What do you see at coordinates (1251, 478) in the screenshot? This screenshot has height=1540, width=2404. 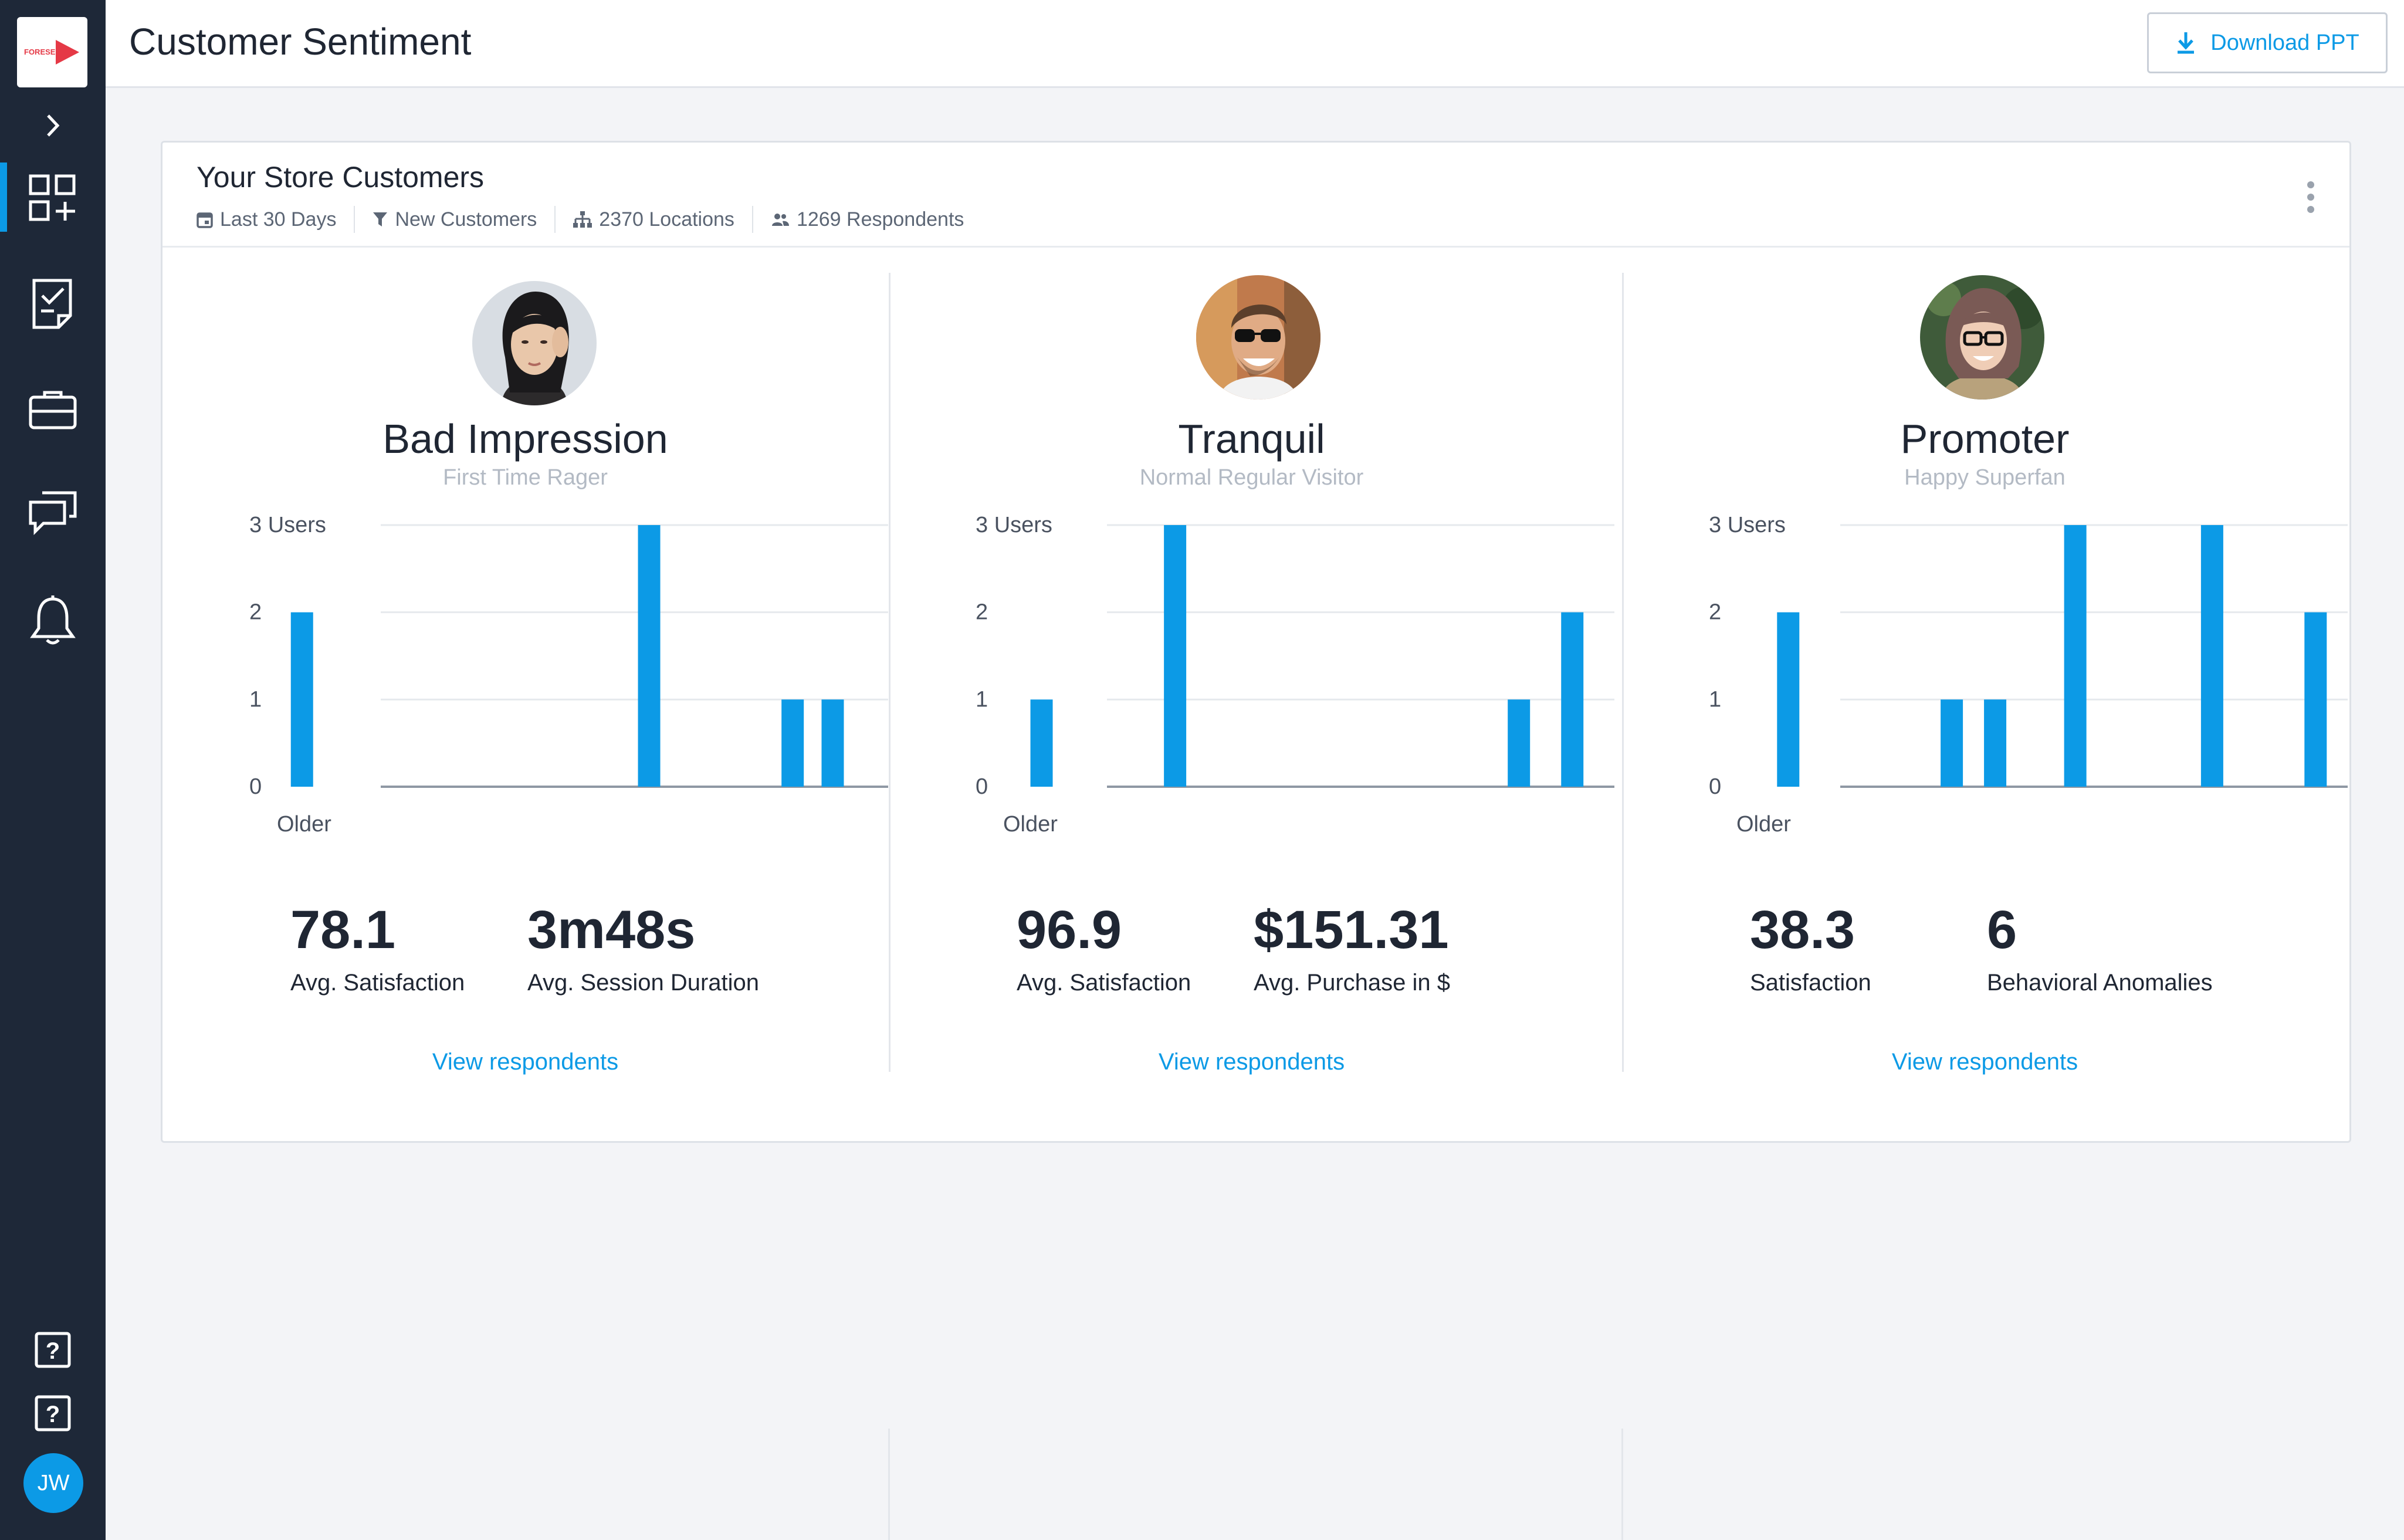 I see `persona-subtitle: Normal Regular Visitor` at bounding box center [1251, 478].